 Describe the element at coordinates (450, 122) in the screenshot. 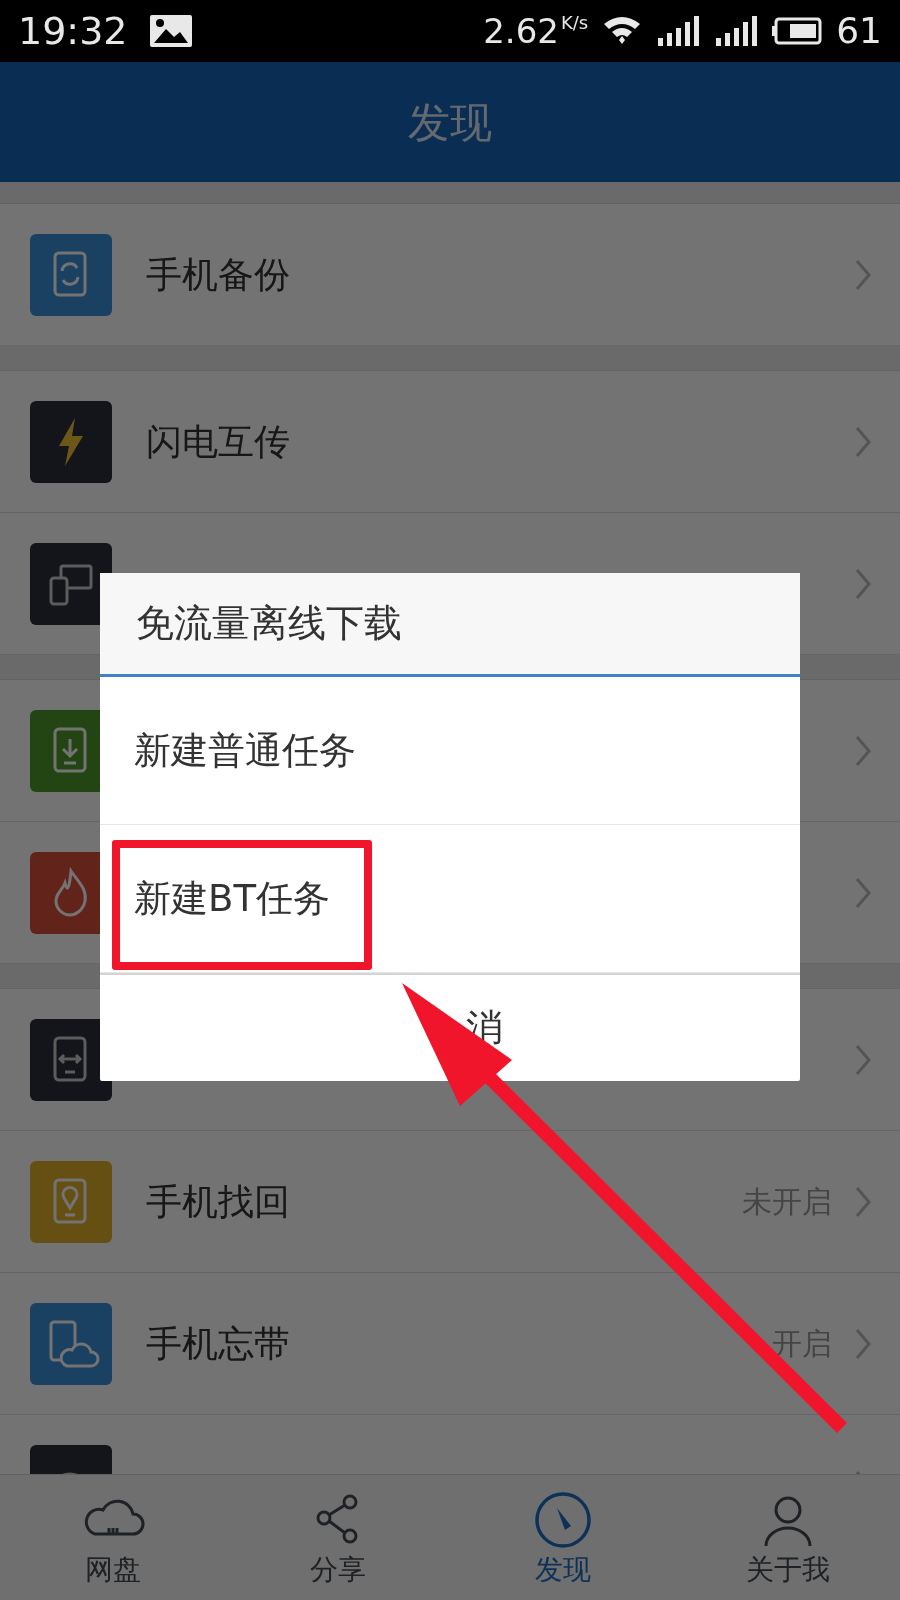

I see `header-title: 发现` at that location.